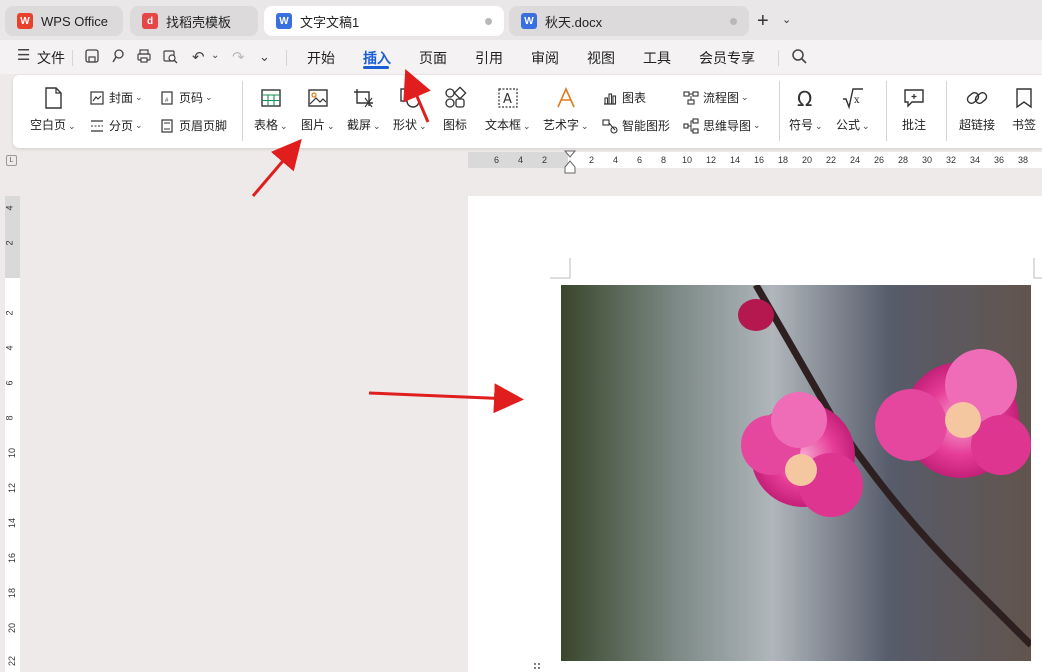  Describe the element at coordinates (276, 167) in the screenshot. I see `arrow-to-picture-button` at that location.